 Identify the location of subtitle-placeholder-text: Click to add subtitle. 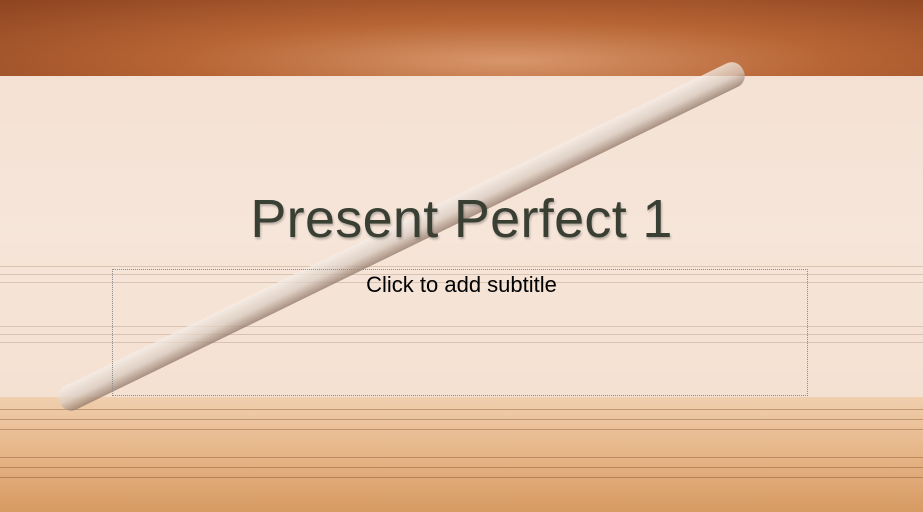
(461, 285).